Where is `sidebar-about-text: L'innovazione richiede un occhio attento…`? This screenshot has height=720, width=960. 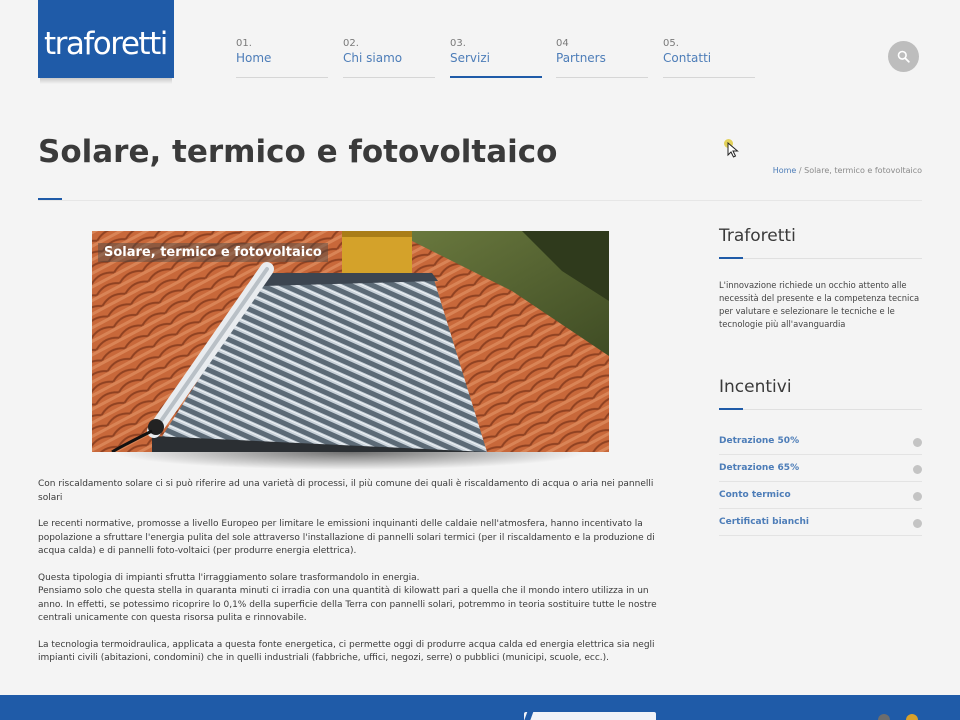 sidebar-about-text: L'innovazione richiede un occhio attento… is located at coordinates (819, 304).